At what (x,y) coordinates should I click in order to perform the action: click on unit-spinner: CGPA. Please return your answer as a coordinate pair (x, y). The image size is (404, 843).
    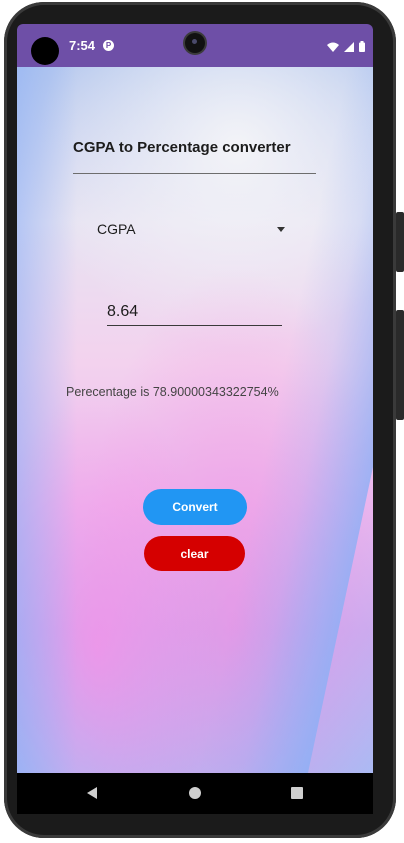
    Looking at the image, I should click on (192, 229).